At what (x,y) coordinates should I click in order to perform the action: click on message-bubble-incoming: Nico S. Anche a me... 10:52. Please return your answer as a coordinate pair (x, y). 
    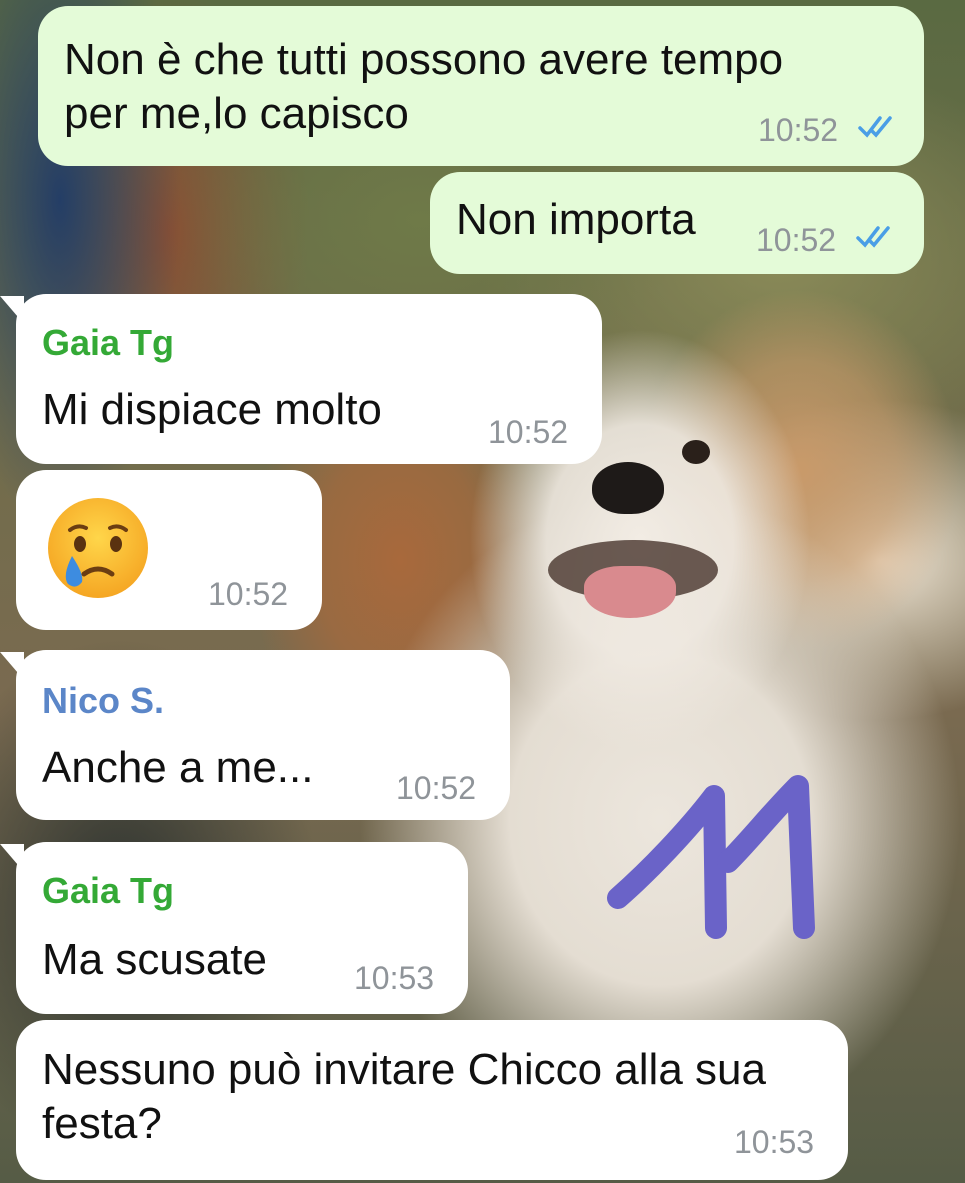
    Looking at the image, I should click on (263, 735).